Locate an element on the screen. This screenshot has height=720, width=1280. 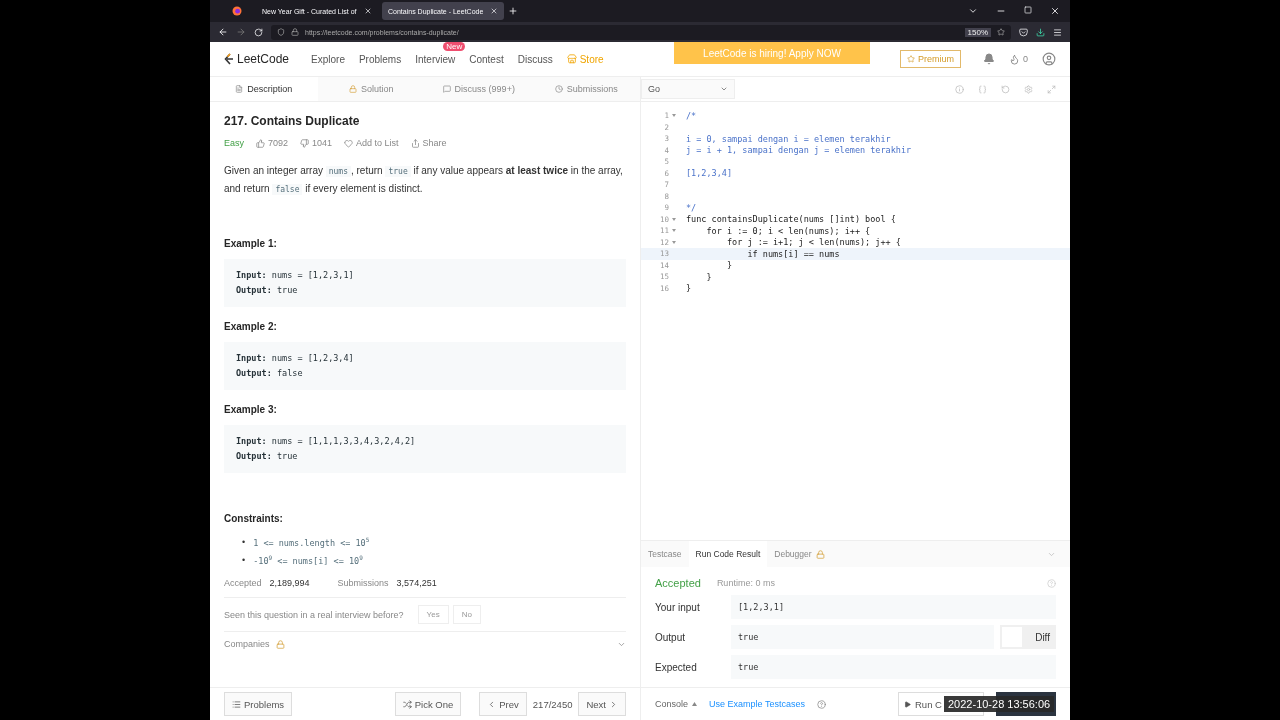
problem-position: 217/2450 is located at coordinates (552, 704).